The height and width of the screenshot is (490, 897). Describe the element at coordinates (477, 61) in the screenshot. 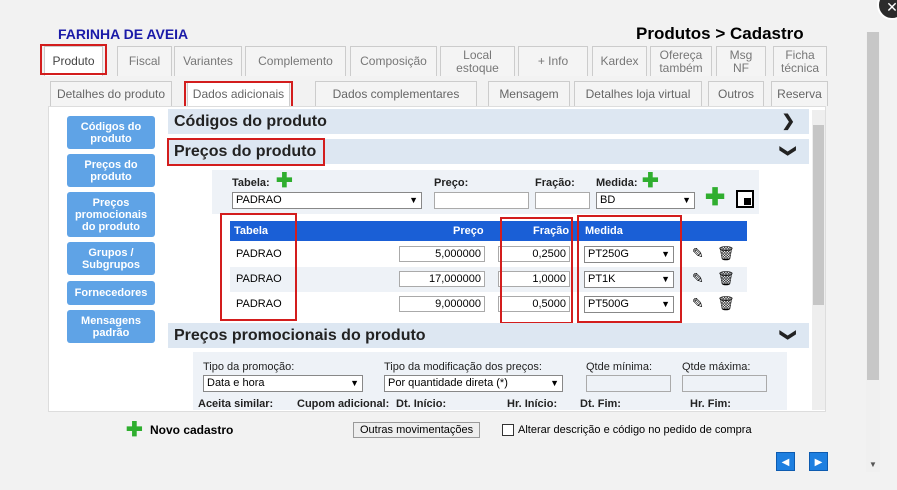

I see `tab-local-estoque: Local estoque` at that location.